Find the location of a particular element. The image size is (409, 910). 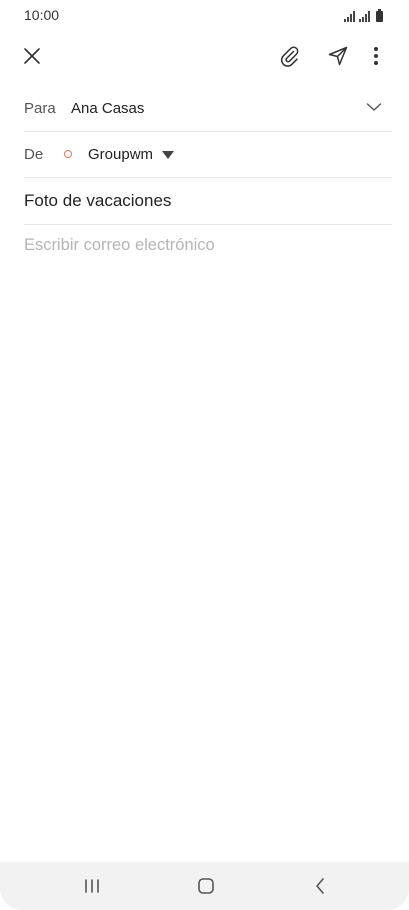

to-recipient: Ana Casas is located at coordinates (107, 108).